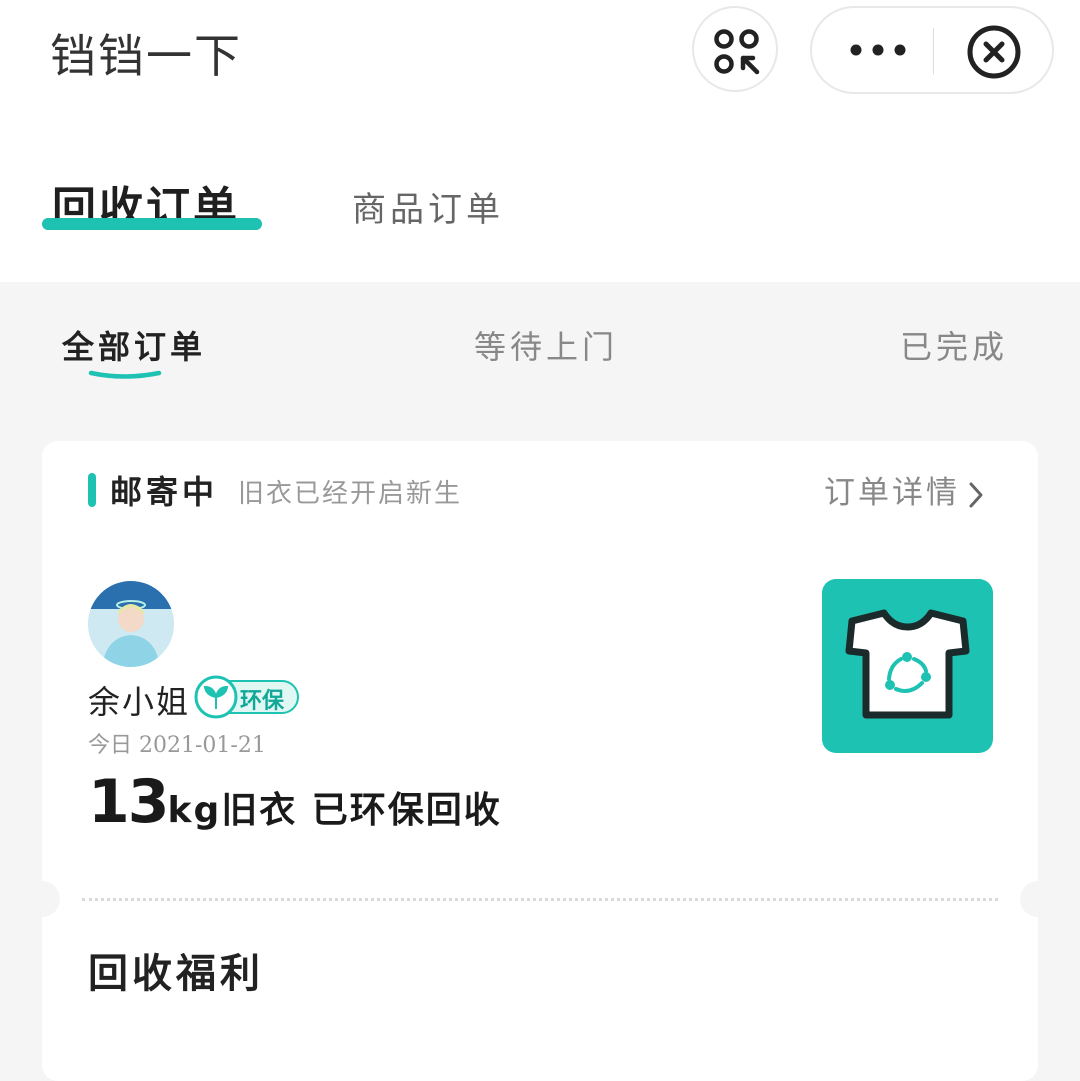 Image resolution: width=1080 pixels, height=1081 pixels. What do you see at coordinates (907, 666) in the screenshot?
I see `recycled-clothes-icon` at bounding box center [907, 666].